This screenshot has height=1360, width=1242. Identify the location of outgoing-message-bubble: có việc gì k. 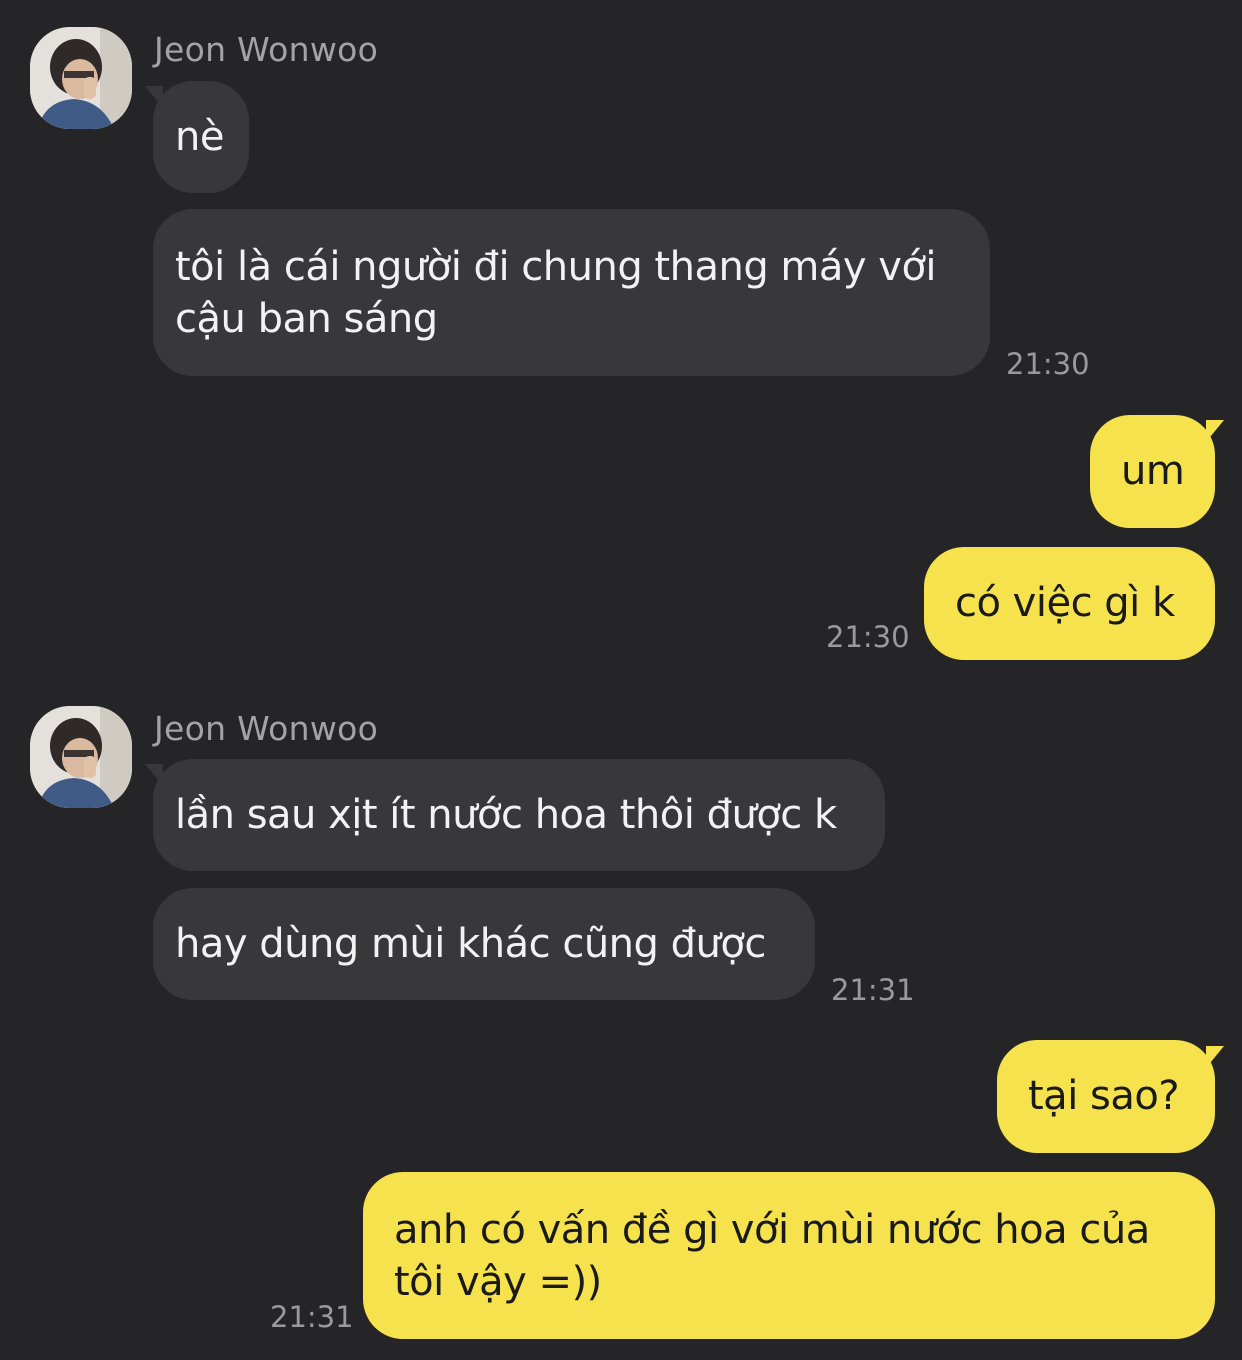
(1069, 603).